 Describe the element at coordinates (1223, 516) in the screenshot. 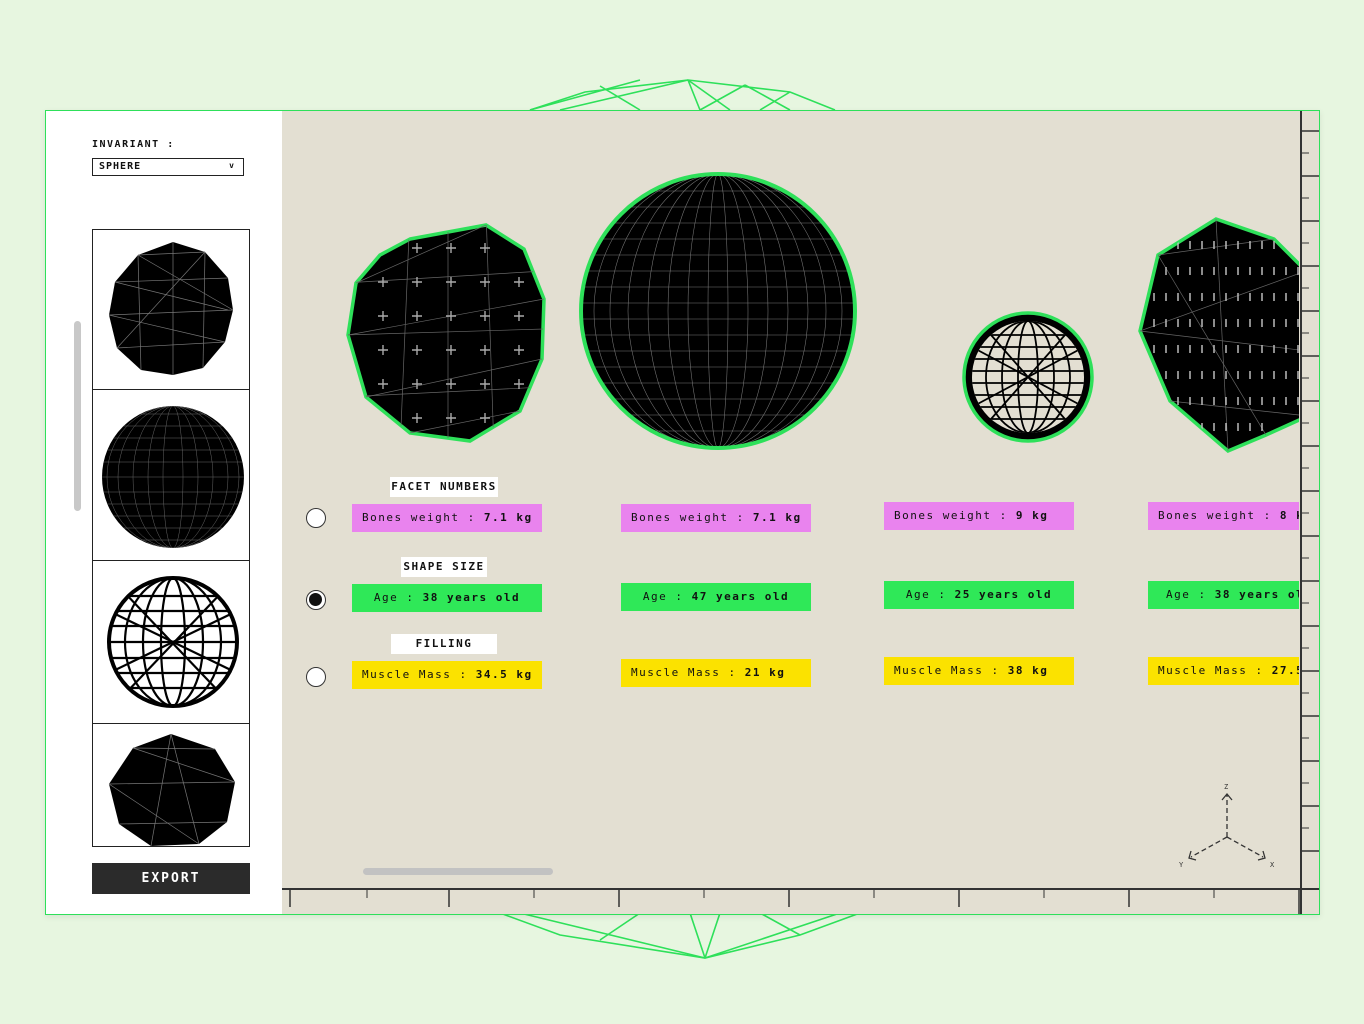

I see `bones-weight-tag: Bones weight : 8 kg` at that location.